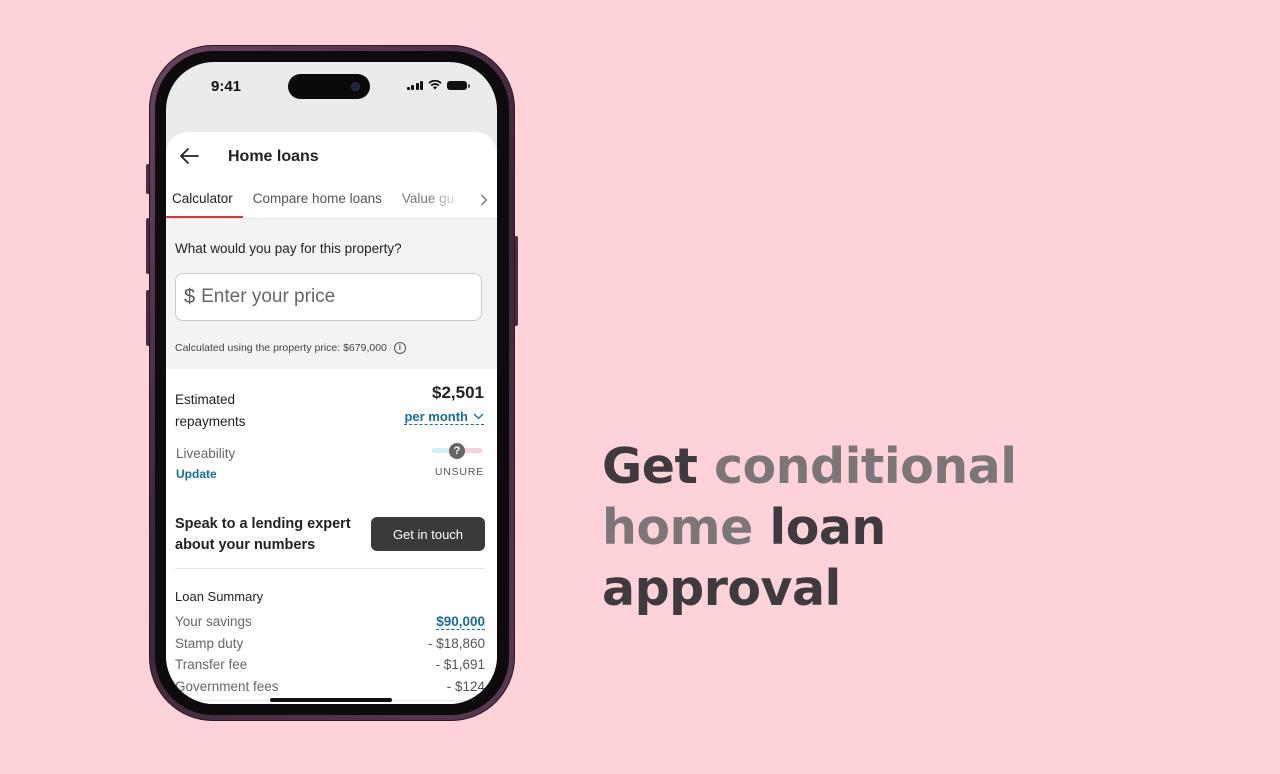  What do you see at coordinates (459, 472) in the screenshot?
I see `liveability-status: UNSURE` at bounding box center [459, 472].